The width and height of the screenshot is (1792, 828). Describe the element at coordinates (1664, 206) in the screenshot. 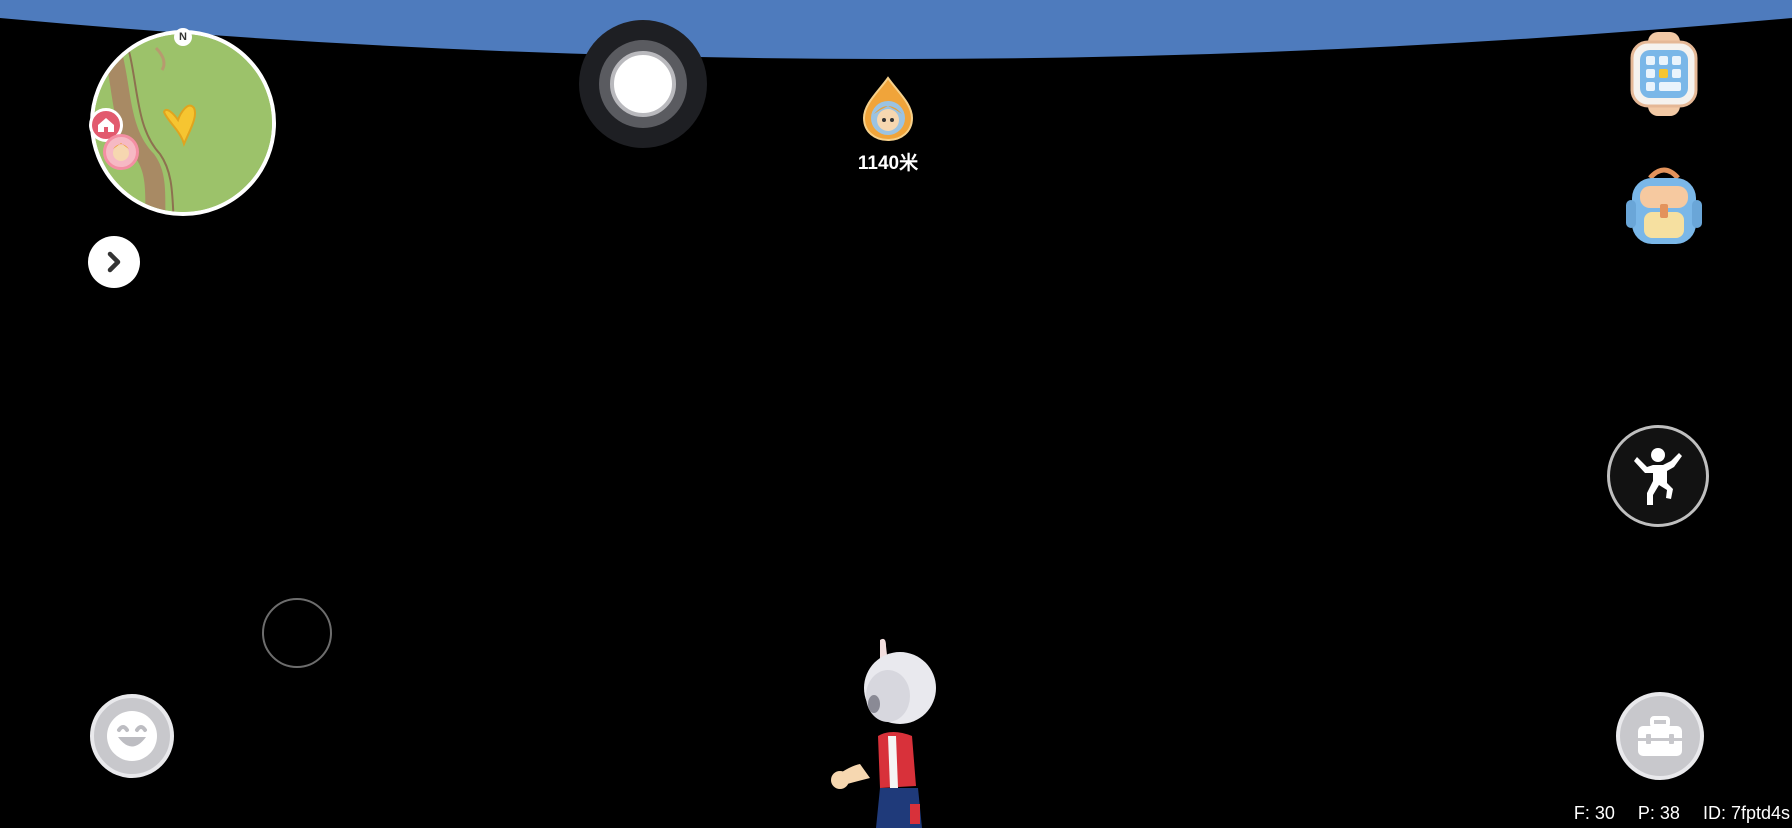

I see `backpack-button` at that location.